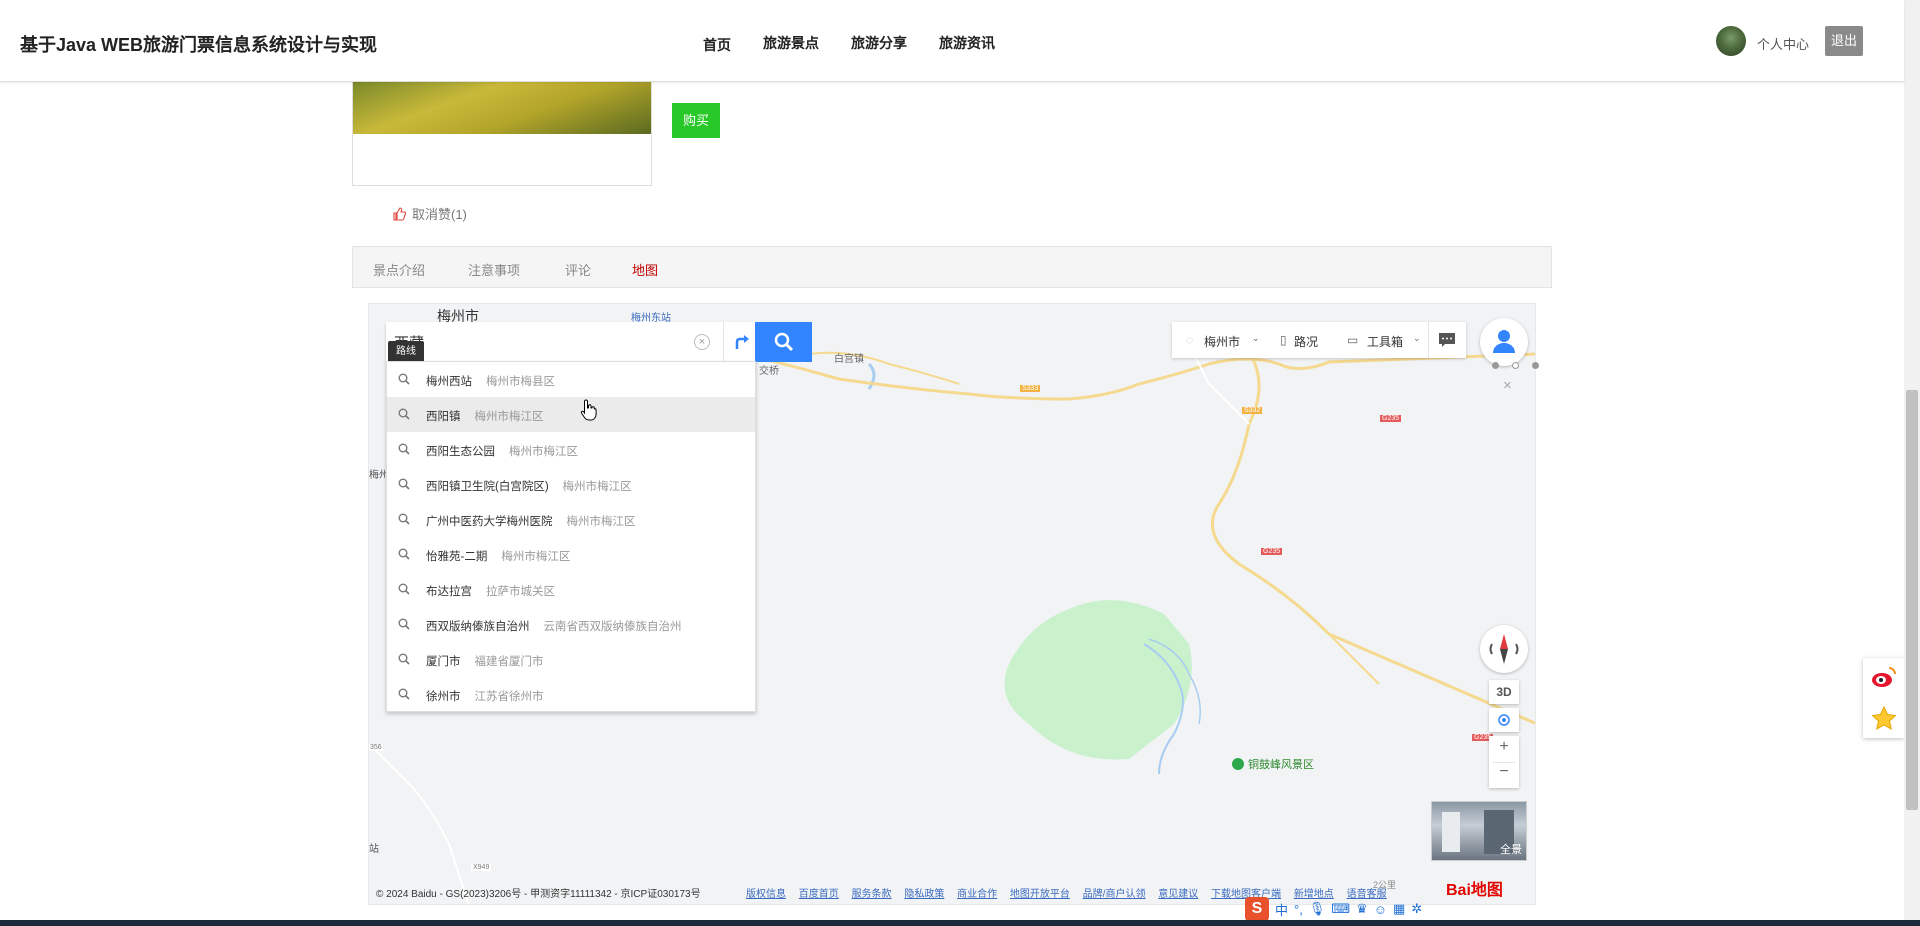 The height and width of the screenshot is (926, 1920). Describe the element at coordinates (571, 414) in the screenshot. I see `suggestion-item: 西阳镇 梅州市梅江区` at that location.